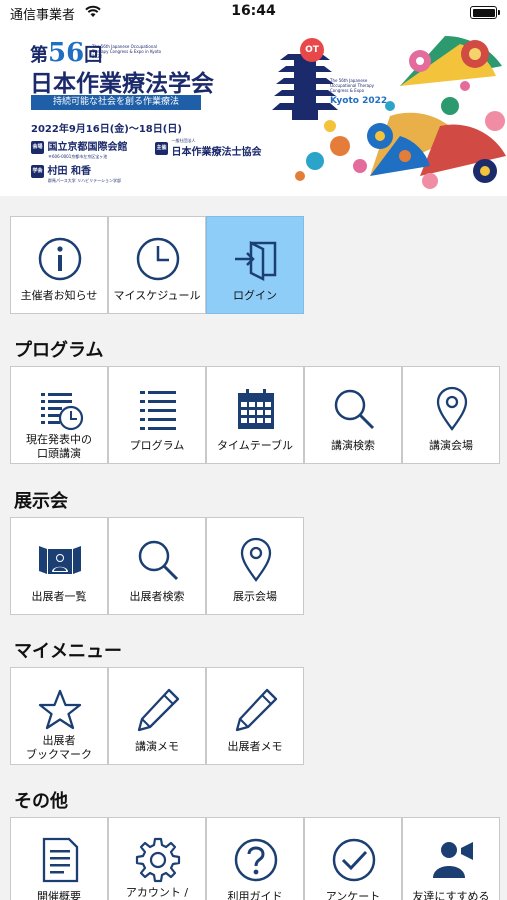 This screenshot has width=507, height=900. Describe the element at coordinates (312, 50) in the screenshot. I see `ot-logo-badge: OT` at that location.